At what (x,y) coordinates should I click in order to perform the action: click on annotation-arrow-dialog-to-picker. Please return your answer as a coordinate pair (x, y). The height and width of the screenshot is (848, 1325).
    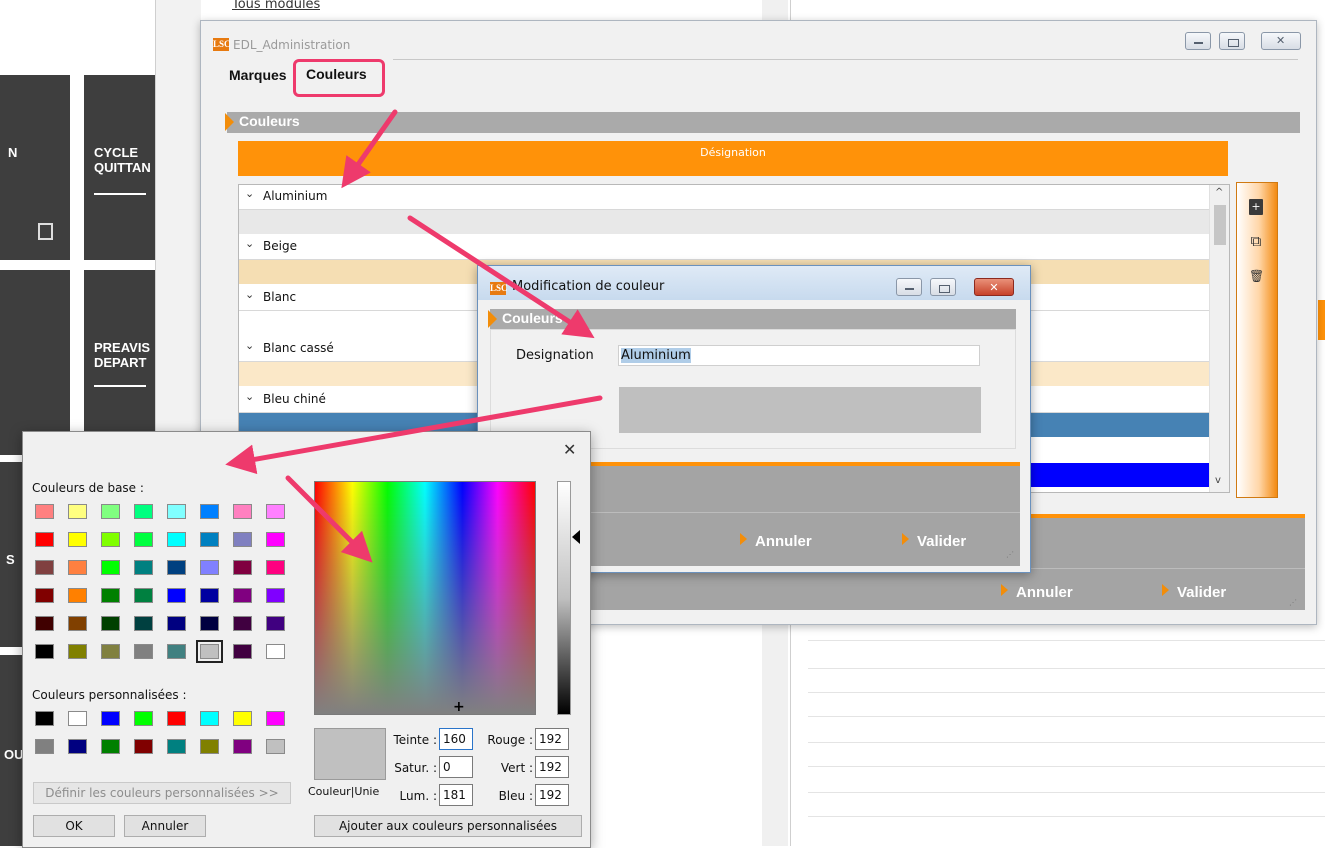
    Looking at the image, I should click on (414, 435).